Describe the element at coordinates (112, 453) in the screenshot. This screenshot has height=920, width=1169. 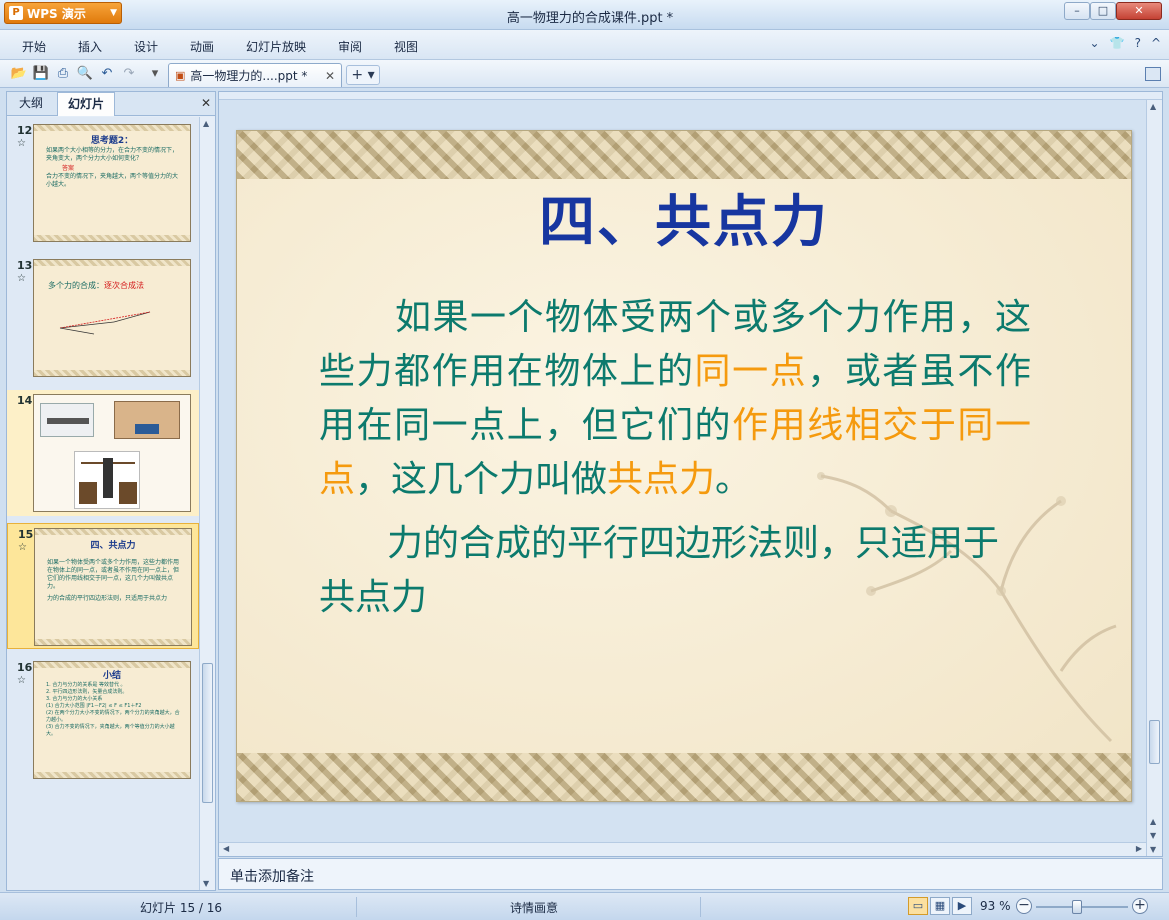
I see `slide-preview` at that location.